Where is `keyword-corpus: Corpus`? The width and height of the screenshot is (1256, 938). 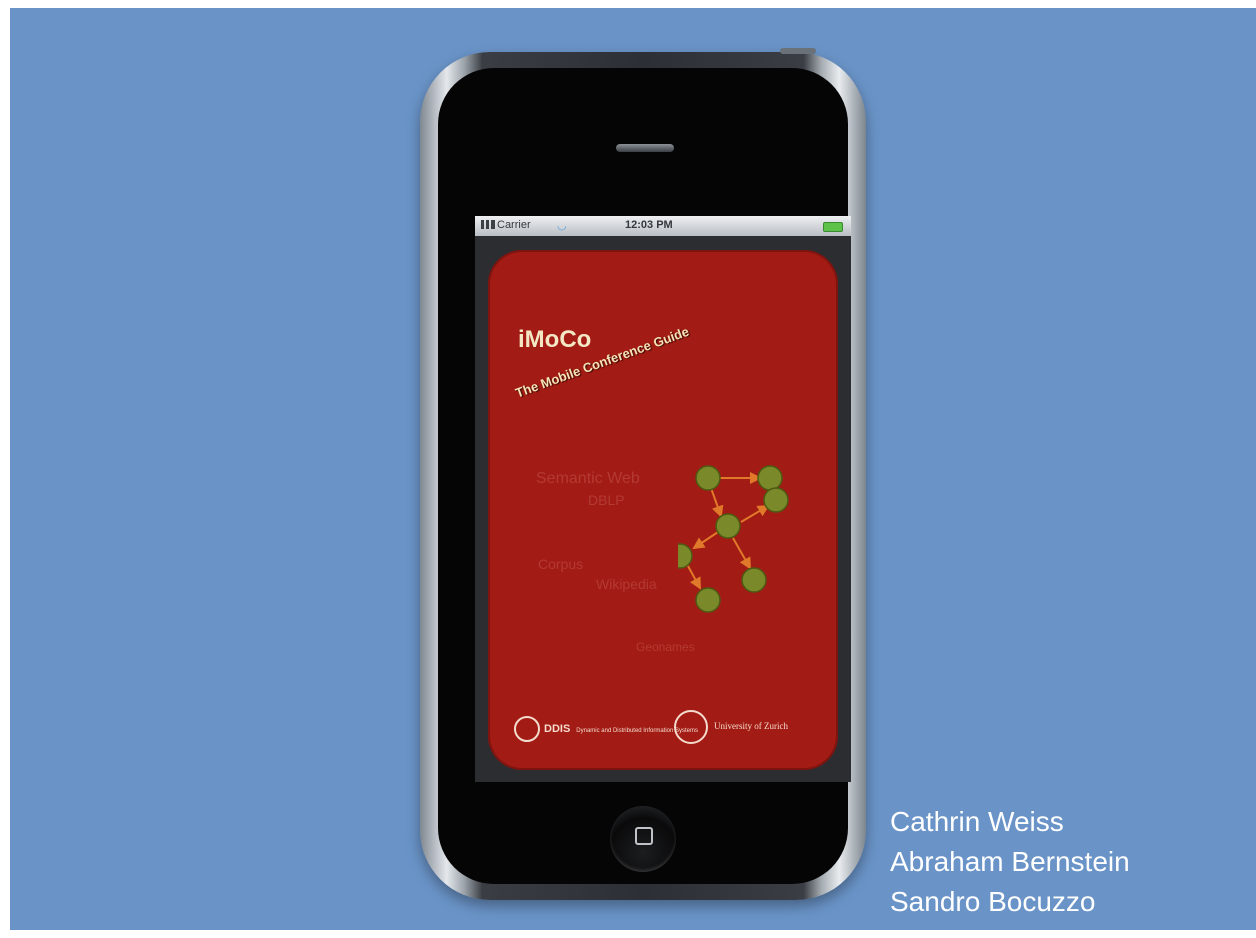
keyword-corpus: Corpus is located at coordinates (561, 564).